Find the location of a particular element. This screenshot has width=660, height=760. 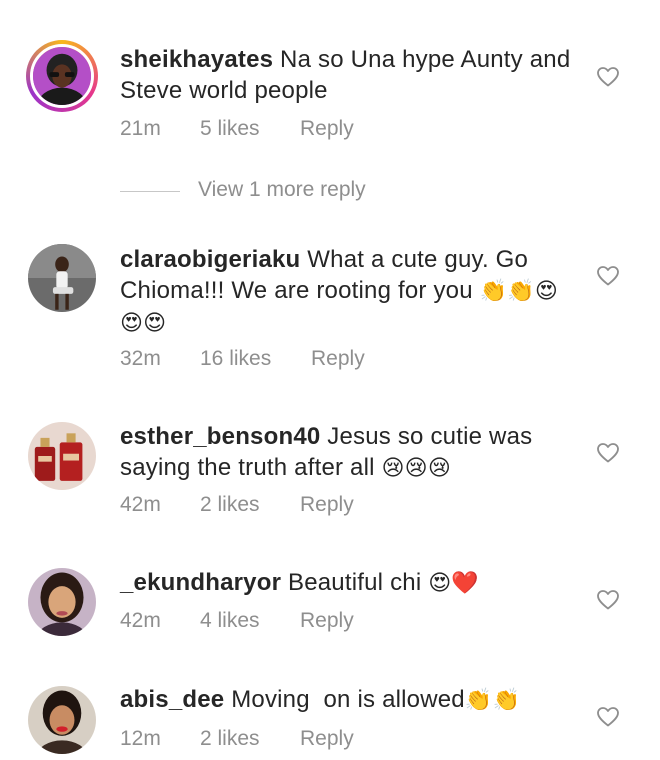

avatar-woman-red-lips-icon is located at coordinates (62, 720).